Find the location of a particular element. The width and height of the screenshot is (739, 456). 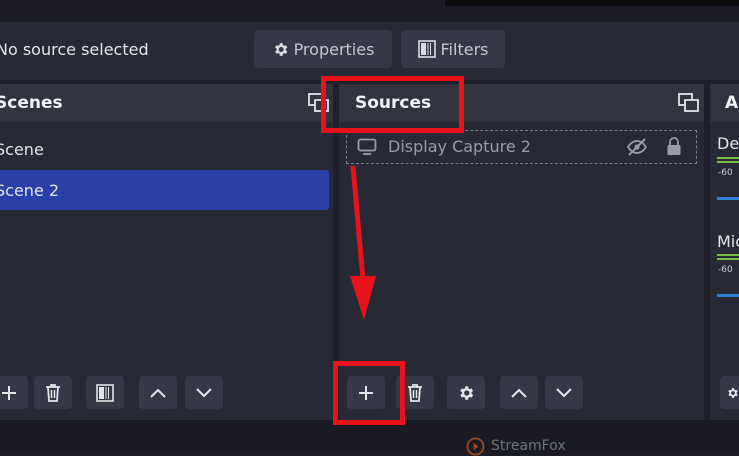

scenes-header: Scenes is located at coordinates (166, 103).